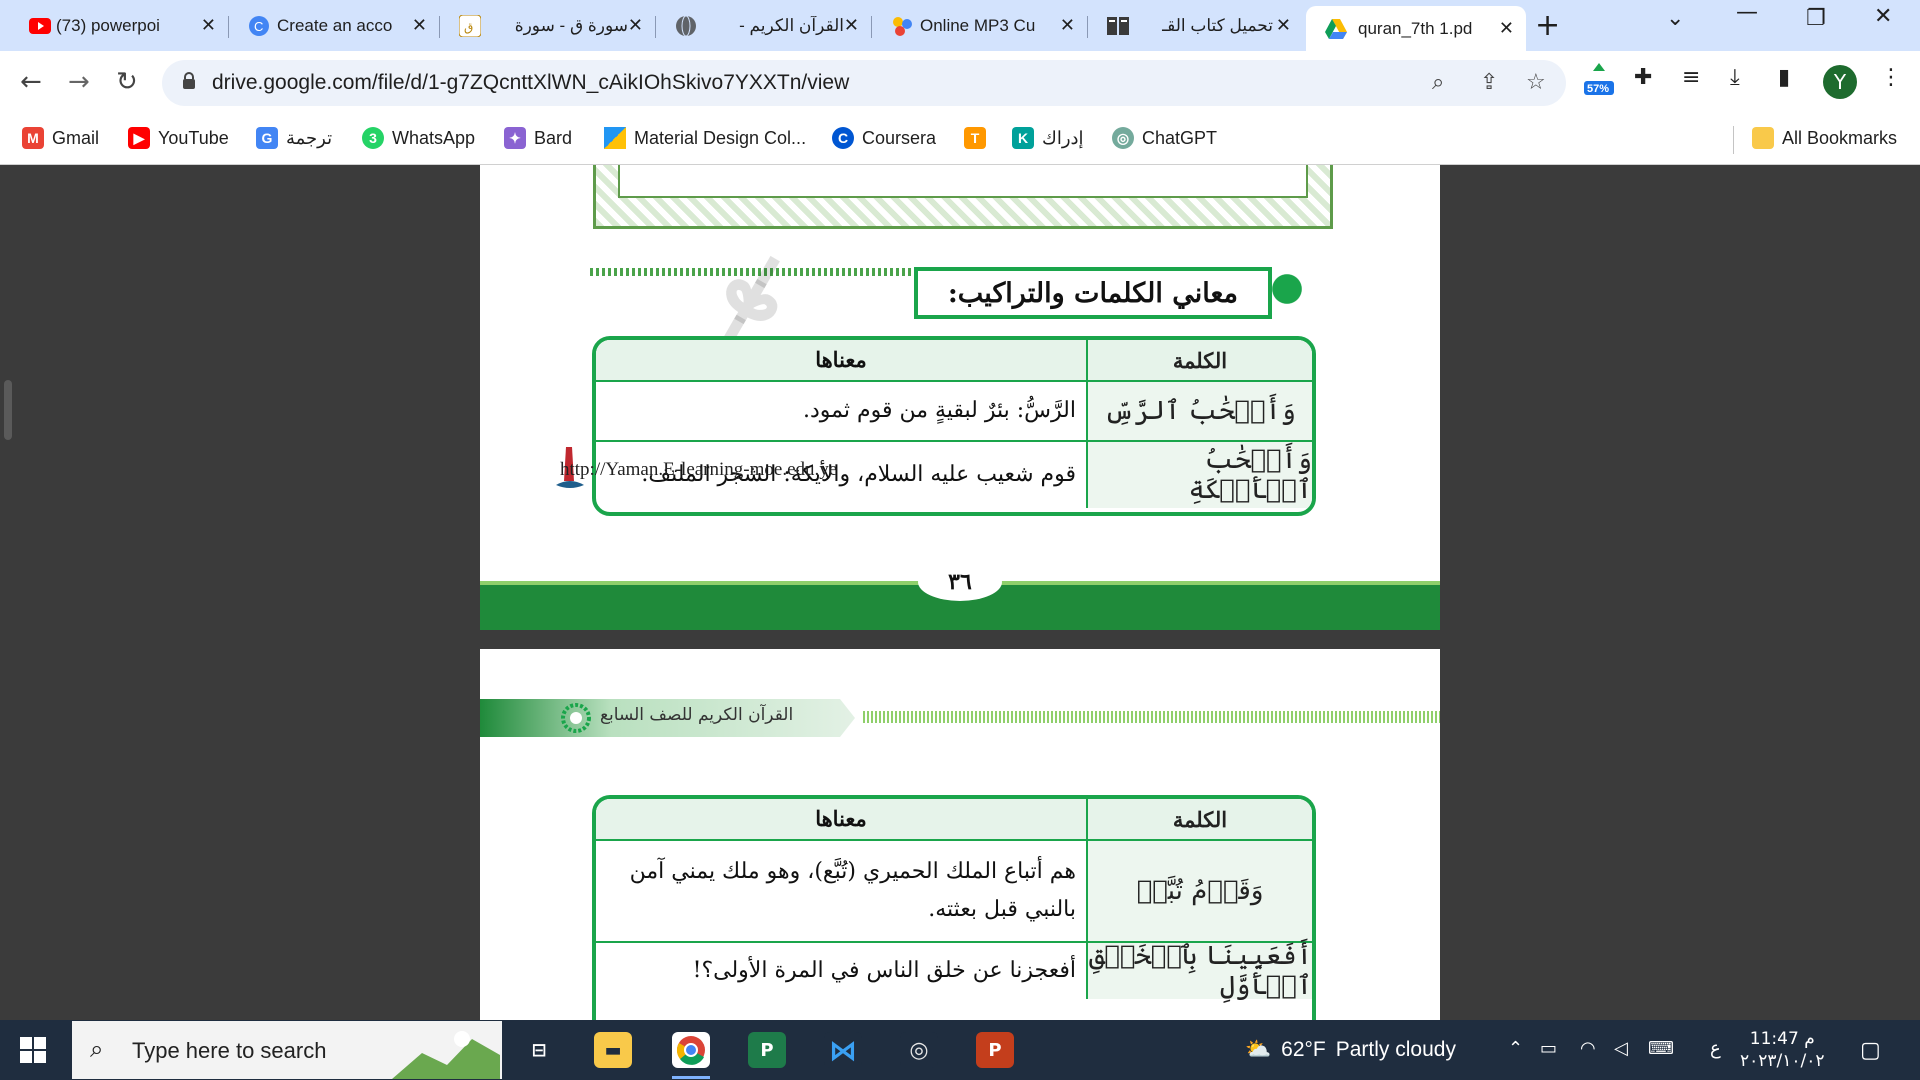  Describe the element at coordinates (995, 1050) in the screenshot. I see `powerpoint-icon: P` at that location.